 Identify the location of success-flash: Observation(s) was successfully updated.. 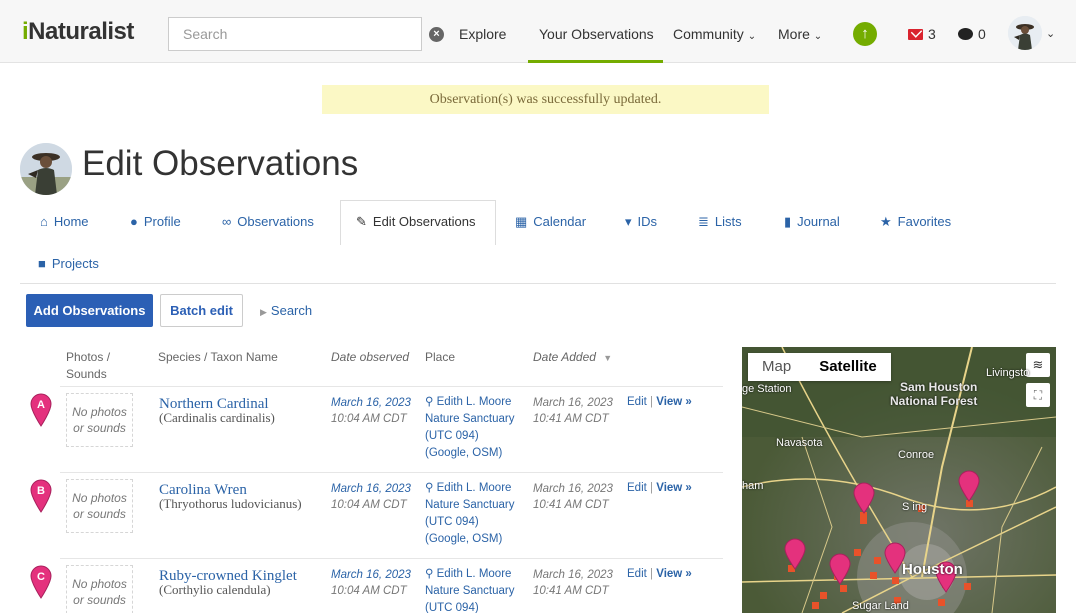
(545, 99).